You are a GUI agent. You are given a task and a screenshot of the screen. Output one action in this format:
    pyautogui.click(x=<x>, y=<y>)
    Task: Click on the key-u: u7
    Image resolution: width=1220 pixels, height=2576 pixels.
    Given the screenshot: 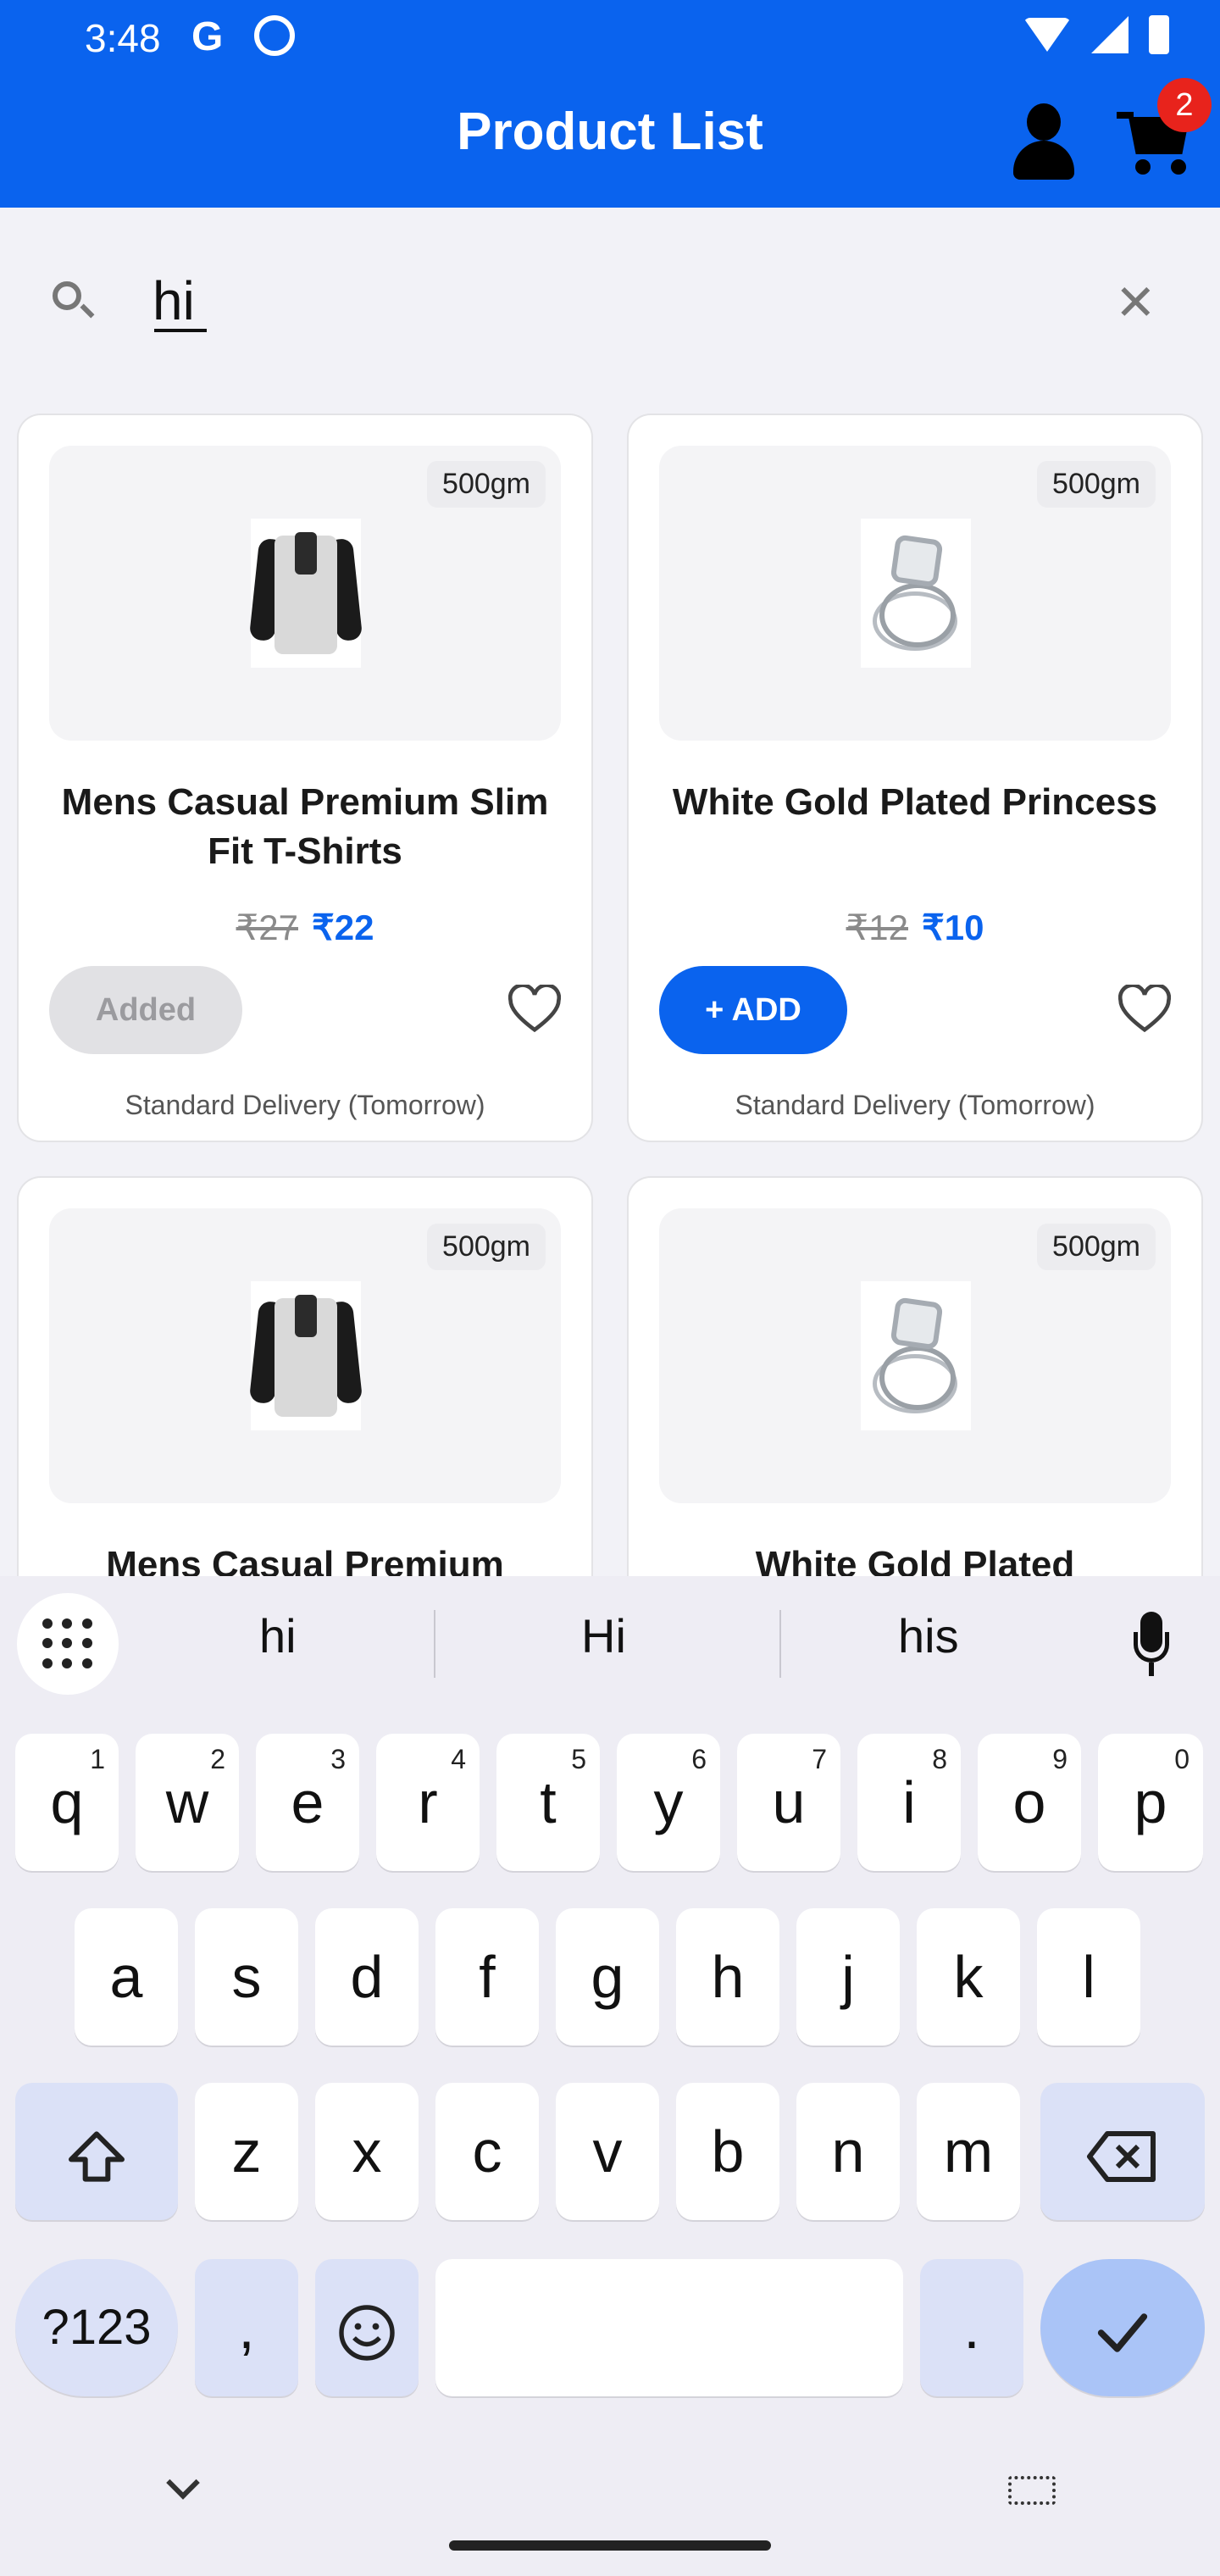 What is the action you would take?
    pyautogui.click(x=788, y=1803)
    